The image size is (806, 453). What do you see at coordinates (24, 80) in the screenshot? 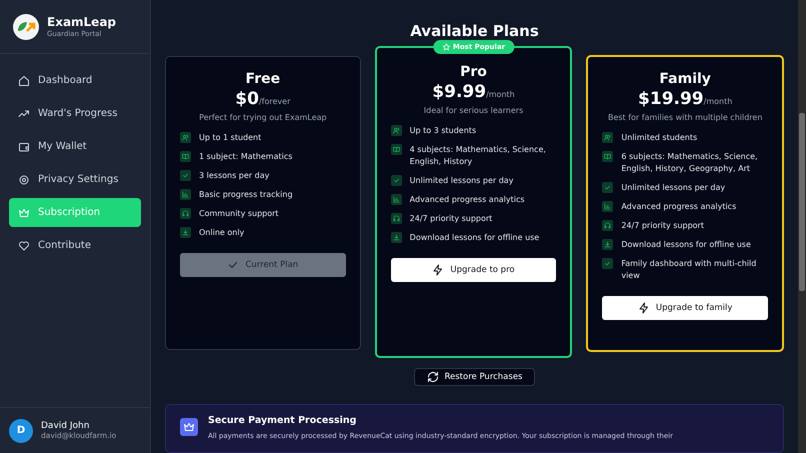
I see `home-icon` at bounding box center [24, 80].